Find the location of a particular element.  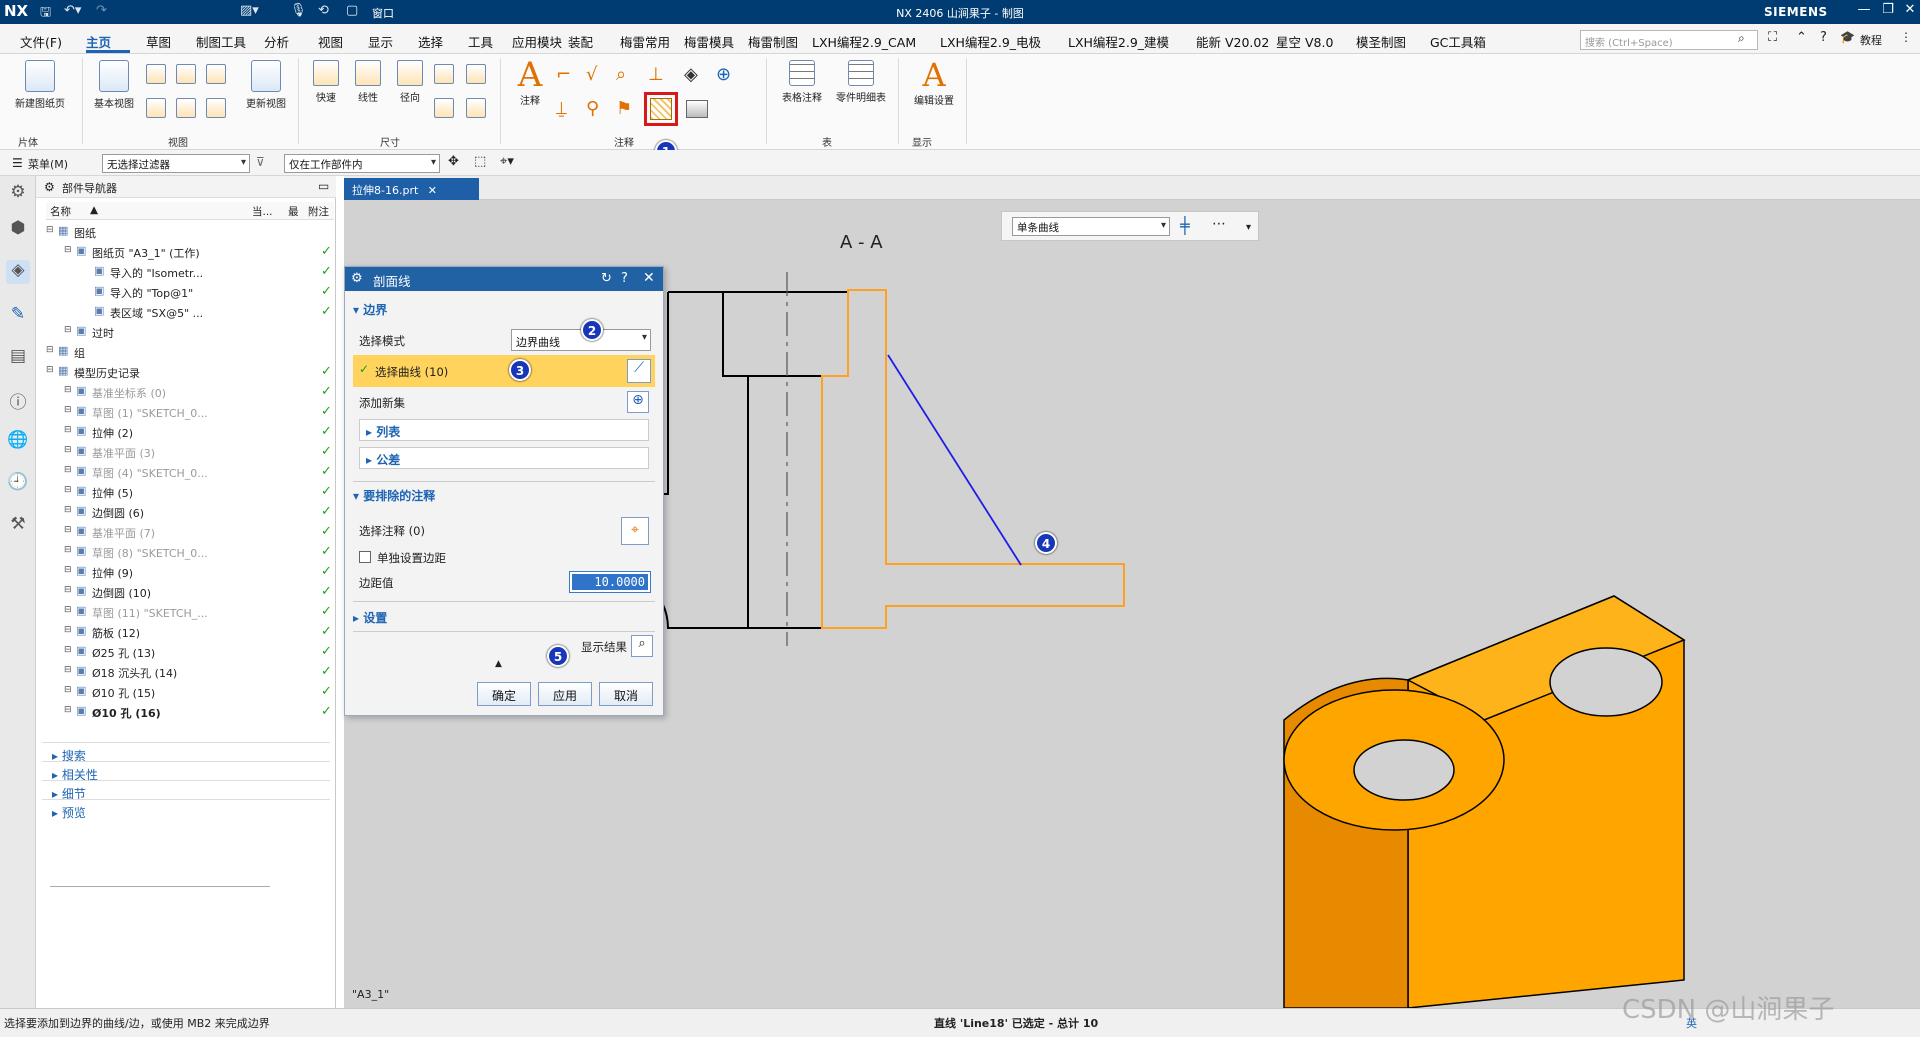

collapse-icon: ▲ is located at coordinates (498, 664).